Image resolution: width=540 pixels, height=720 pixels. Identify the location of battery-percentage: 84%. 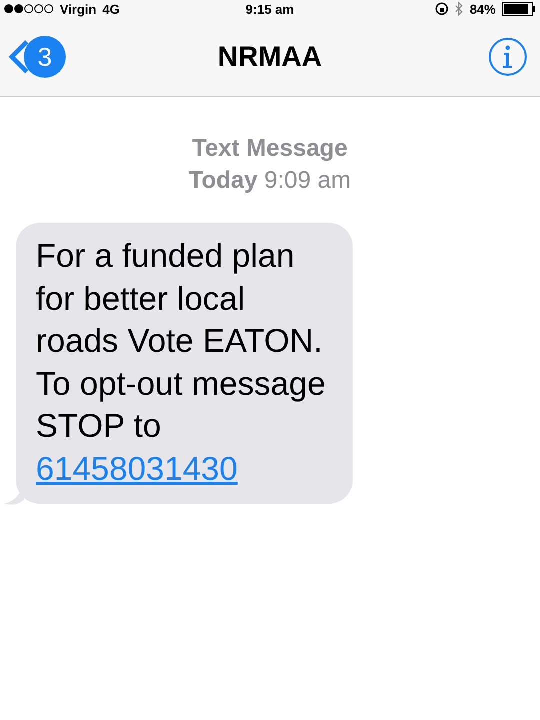
(483, 9).